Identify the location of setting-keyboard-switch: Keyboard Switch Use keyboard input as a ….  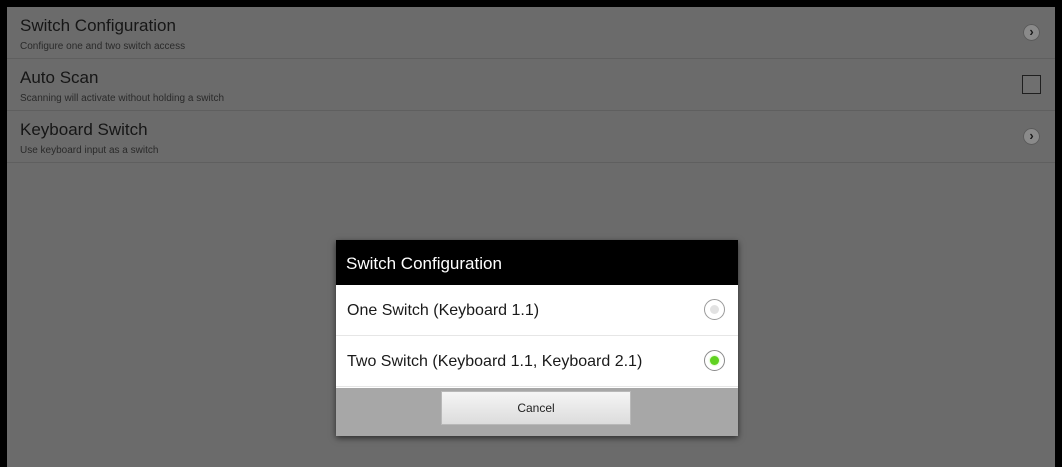
(531, 137).